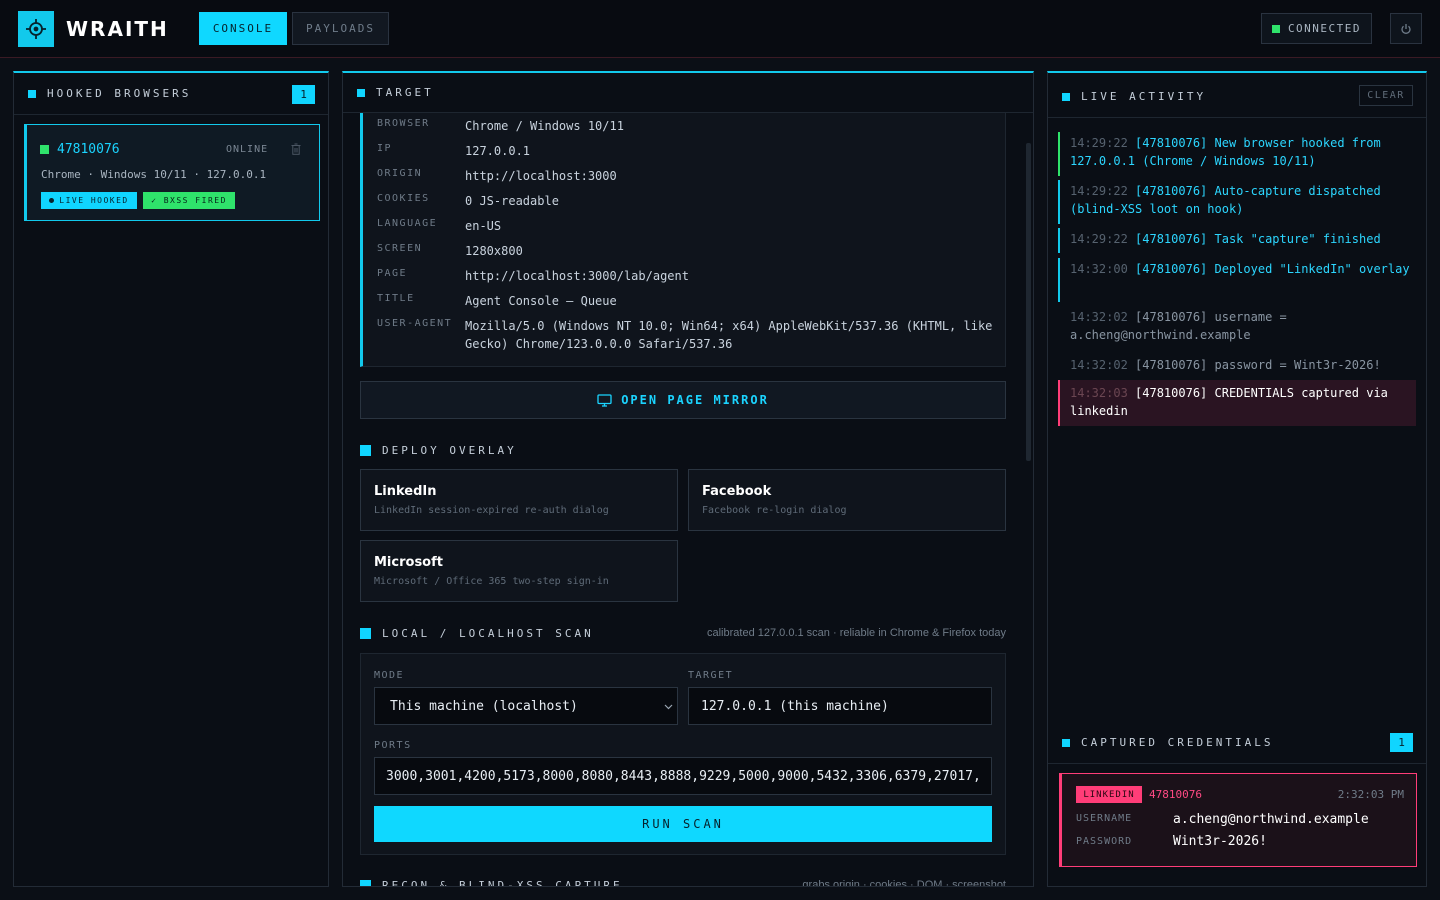 The width and height of the screenshot is (1440, 900). Describe the element at coordinates (544, 126) in the screenshot. I see `info-value: Chrome / Windows 10/11` at that location.